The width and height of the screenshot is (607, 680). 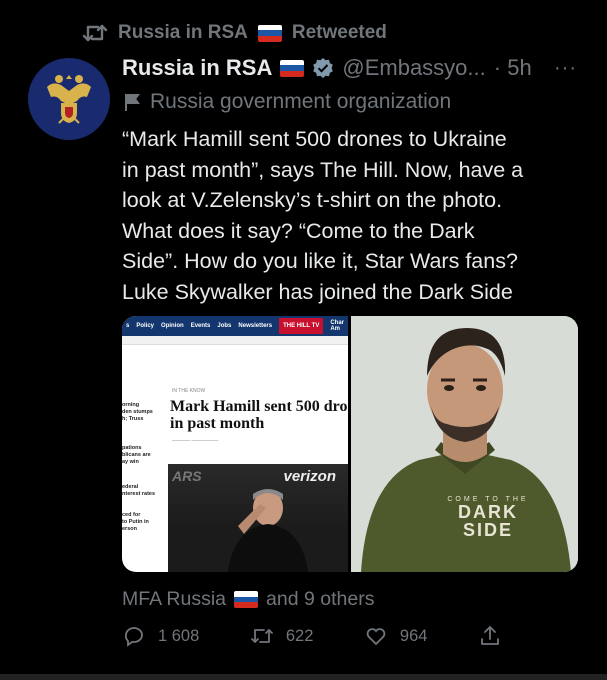 I want to click on tagged-others: and 9 others, so click(x=320, y=599).